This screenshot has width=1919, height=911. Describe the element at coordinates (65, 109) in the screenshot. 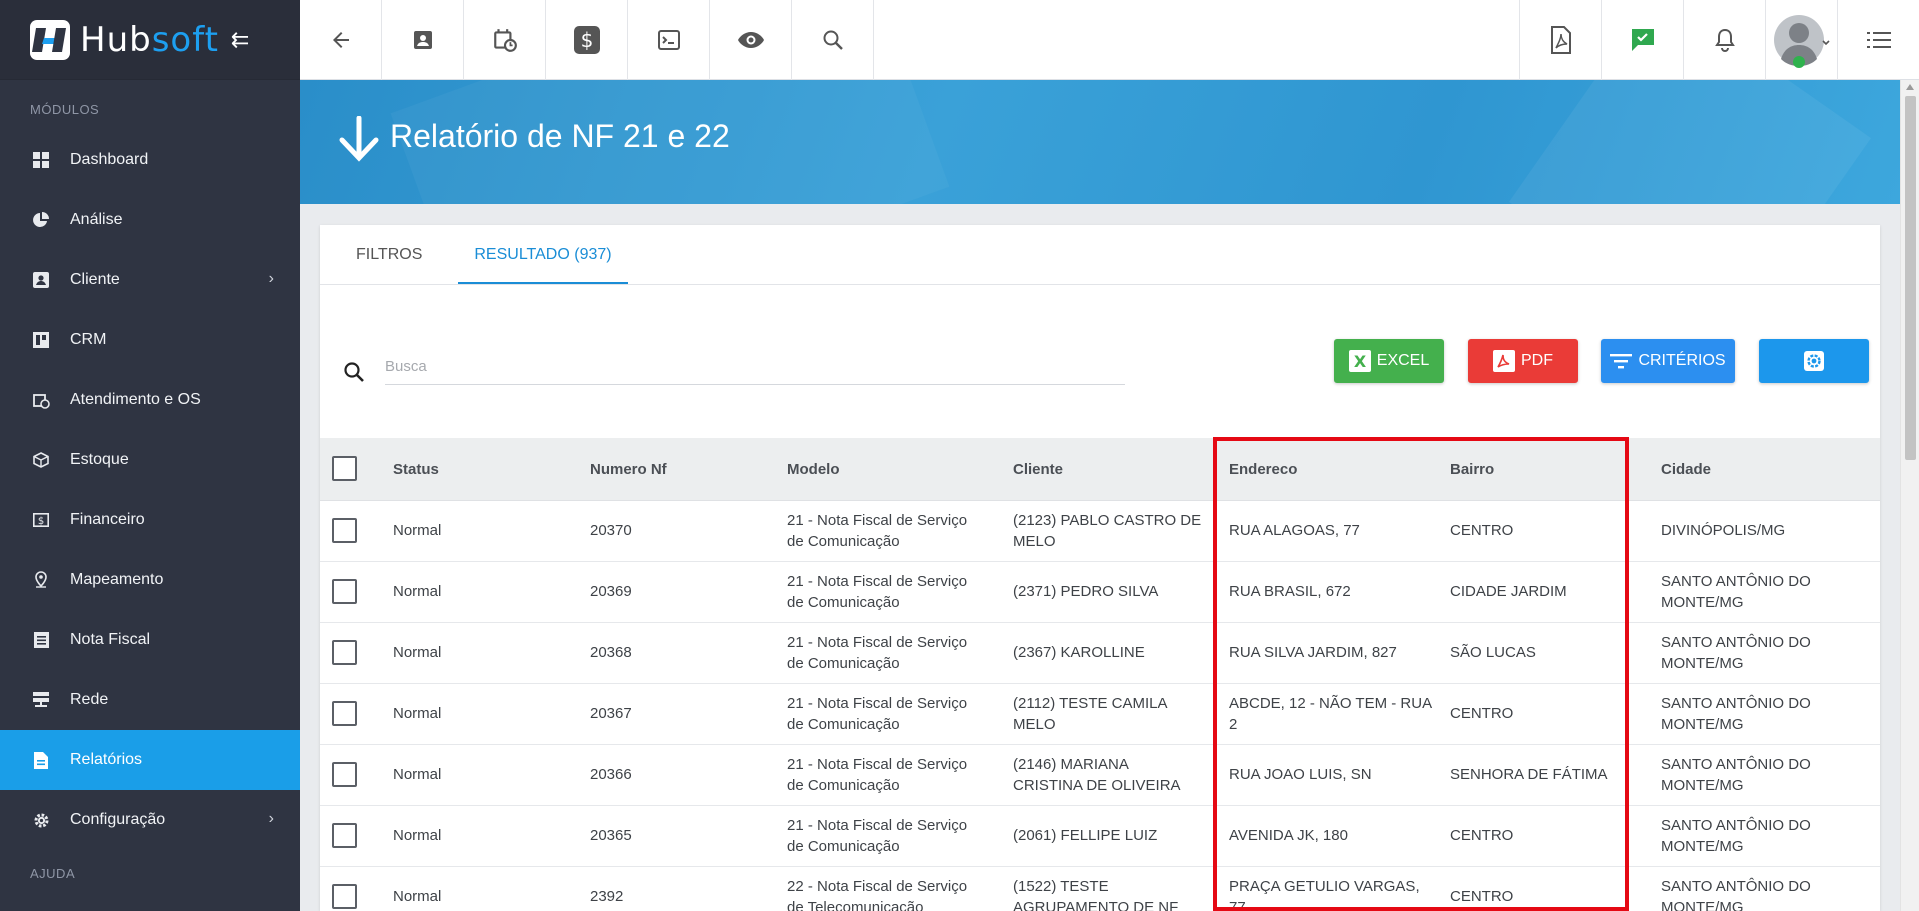

I see `section-label-modules: MÓDULOS` at that location.